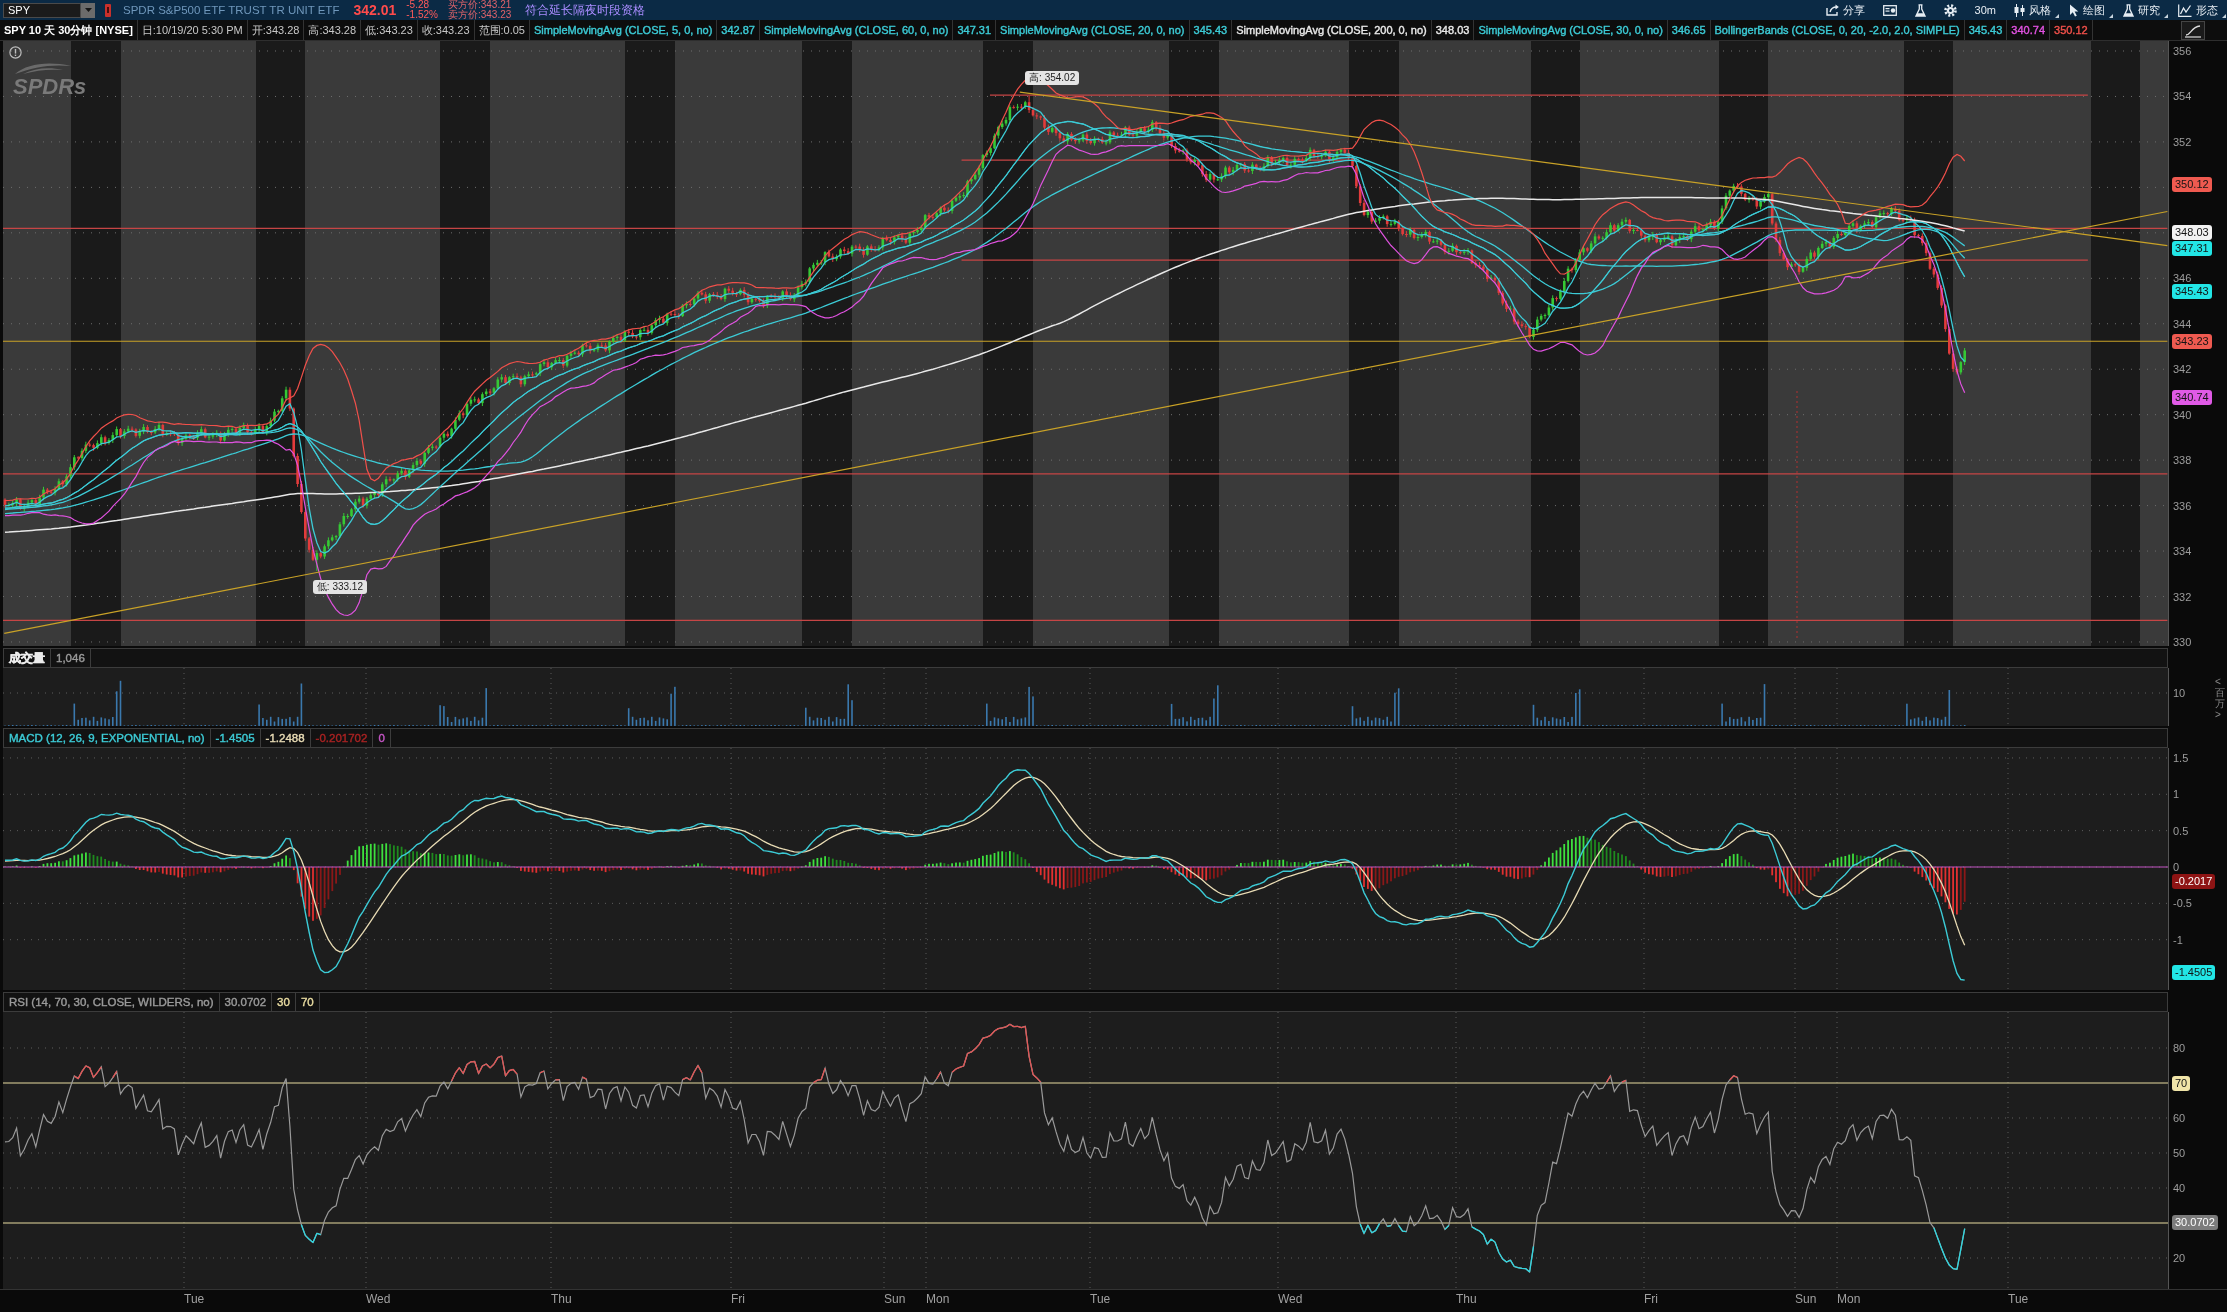 The width and height of the screenshot is (2227, 1312). What do you see at coordinates (1331, 30) in the screenshot?
I see `study-label: SimpleMovingAvg (CLOSE, 200, 0, no)` at bounding box center [1331, 30].